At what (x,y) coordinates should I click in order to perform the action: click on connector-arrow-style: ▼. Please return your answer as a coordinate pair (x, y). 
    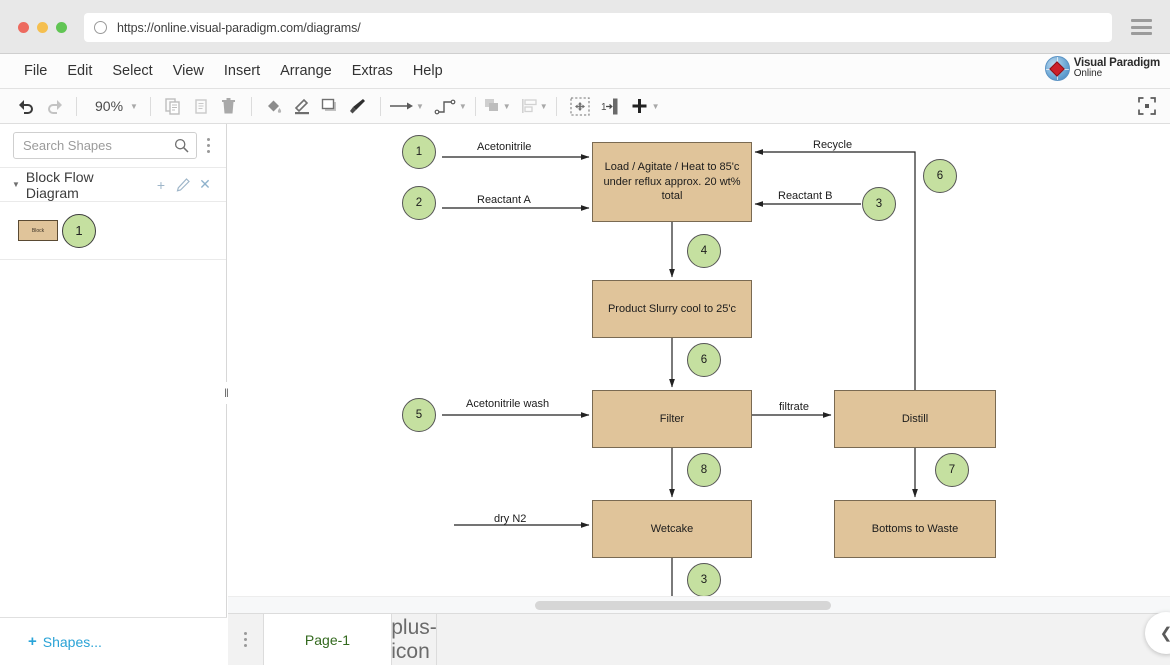
    Looking at the image, I should click on (406, 106).